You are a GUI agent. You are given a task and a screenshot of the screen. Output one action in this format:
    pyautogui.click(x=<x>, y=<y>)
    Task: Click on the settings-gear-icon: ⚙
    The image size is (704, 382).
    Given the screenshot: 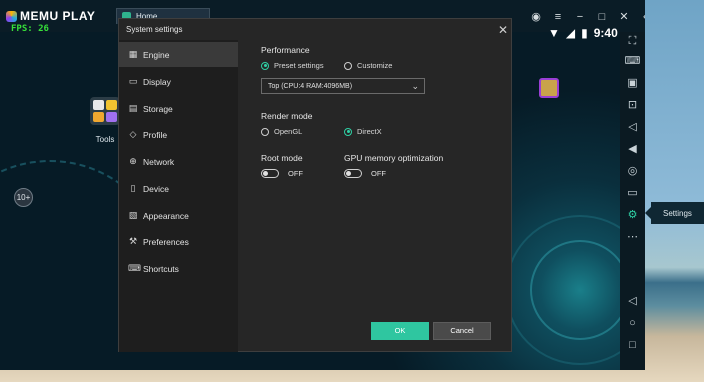 What is the action you would take?
    pyautogui.click(x=632, y=215)
    